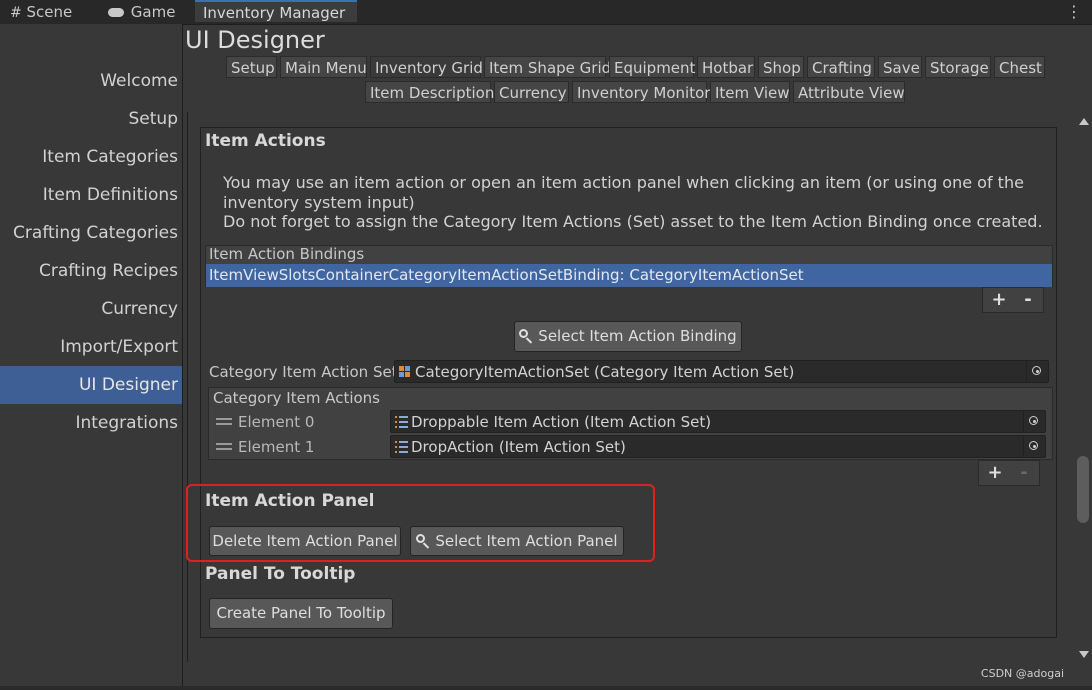  What do you see at coordinates (276, 447) in the screenshot?
I see `element-1-label: Element 1` at bounding box center [276, 447].